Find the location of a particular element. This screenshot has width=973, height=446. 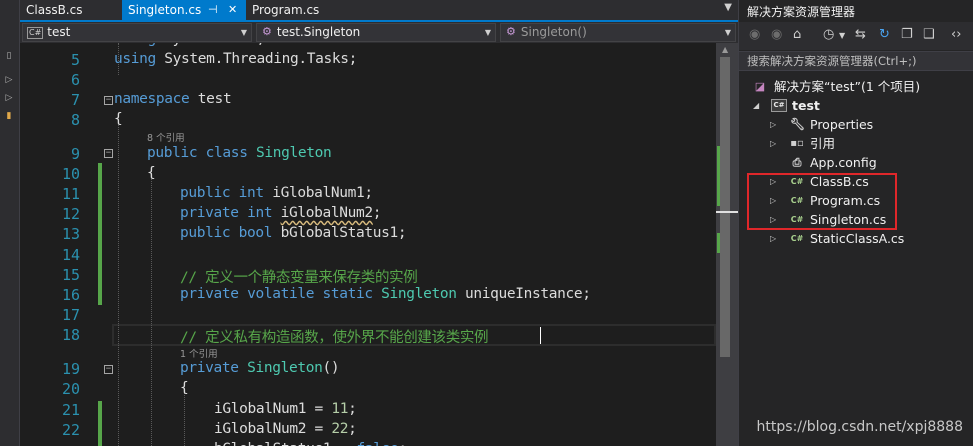

code-line: public class Singleton is located at coordinates (239, 153).